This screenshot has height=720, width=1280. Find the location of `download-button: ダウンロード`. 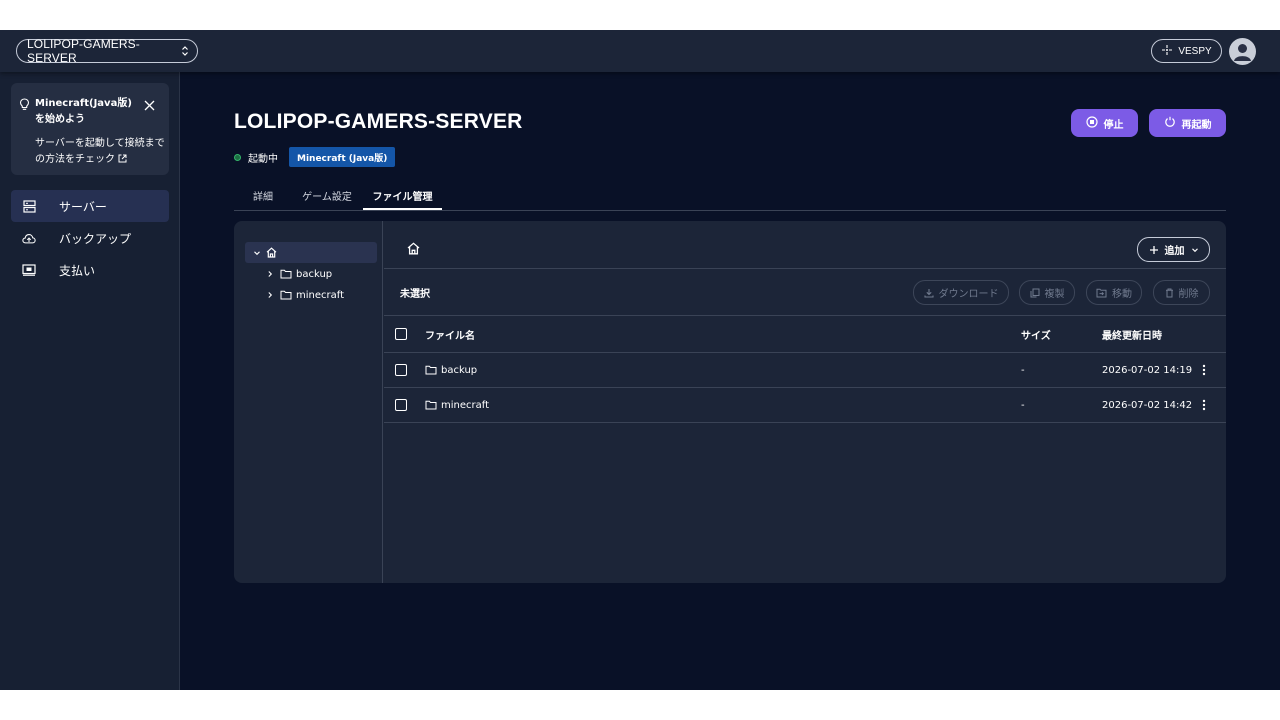

download-button: ダウンロード is located at coordinates (961, 292).